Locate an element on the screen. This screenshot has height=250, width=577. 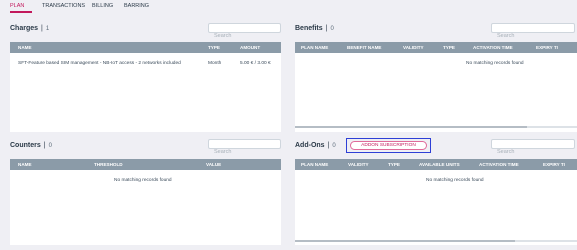
addons-col-available-units: AVAILABLE UNITS is located at coordinates (439, 164).